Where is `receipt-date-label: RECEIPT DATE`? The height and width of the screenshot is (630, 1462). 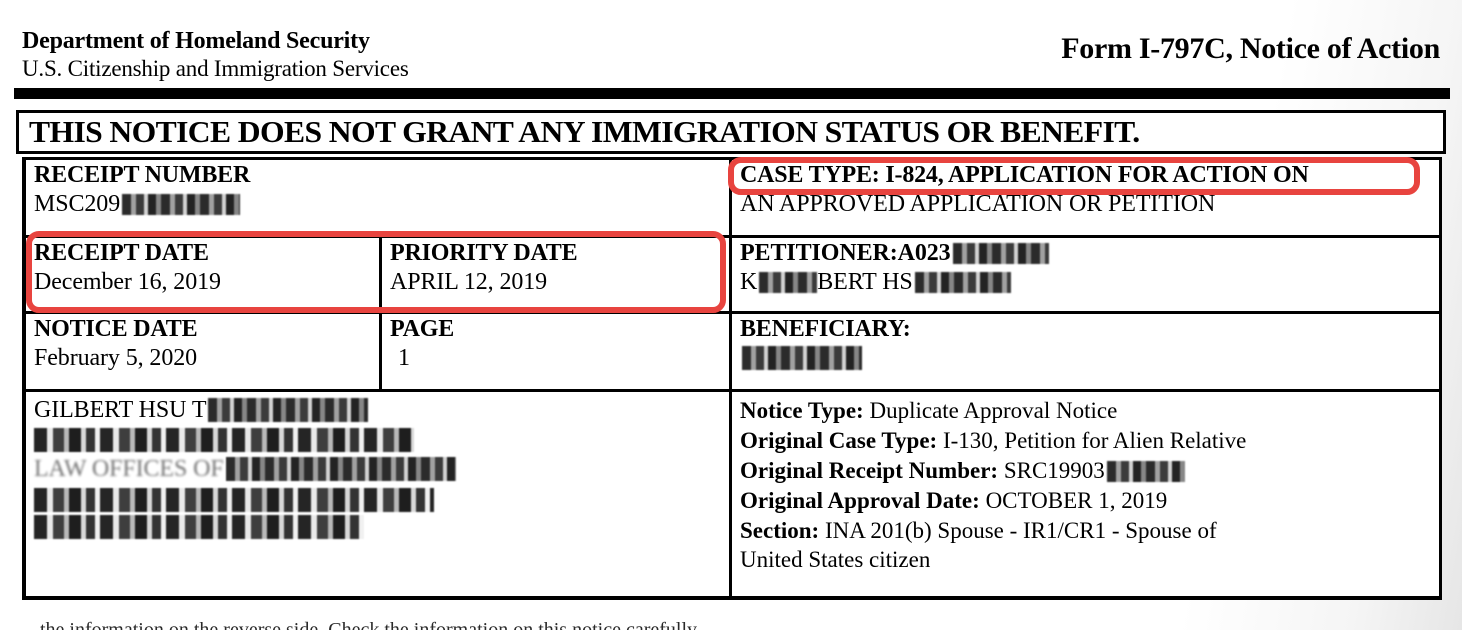
receipt-date-label: RECEIPT DATE is located at coordinates (121, 253).